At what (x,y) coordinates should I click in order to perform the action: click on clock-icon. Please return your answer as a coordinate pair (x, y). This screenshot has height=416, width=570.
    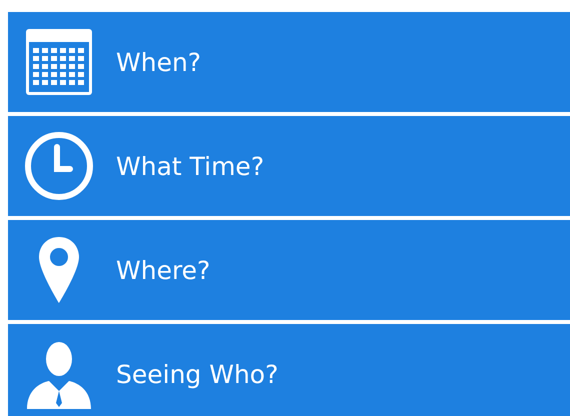
    Looking at the image, I should click on (59, 166).